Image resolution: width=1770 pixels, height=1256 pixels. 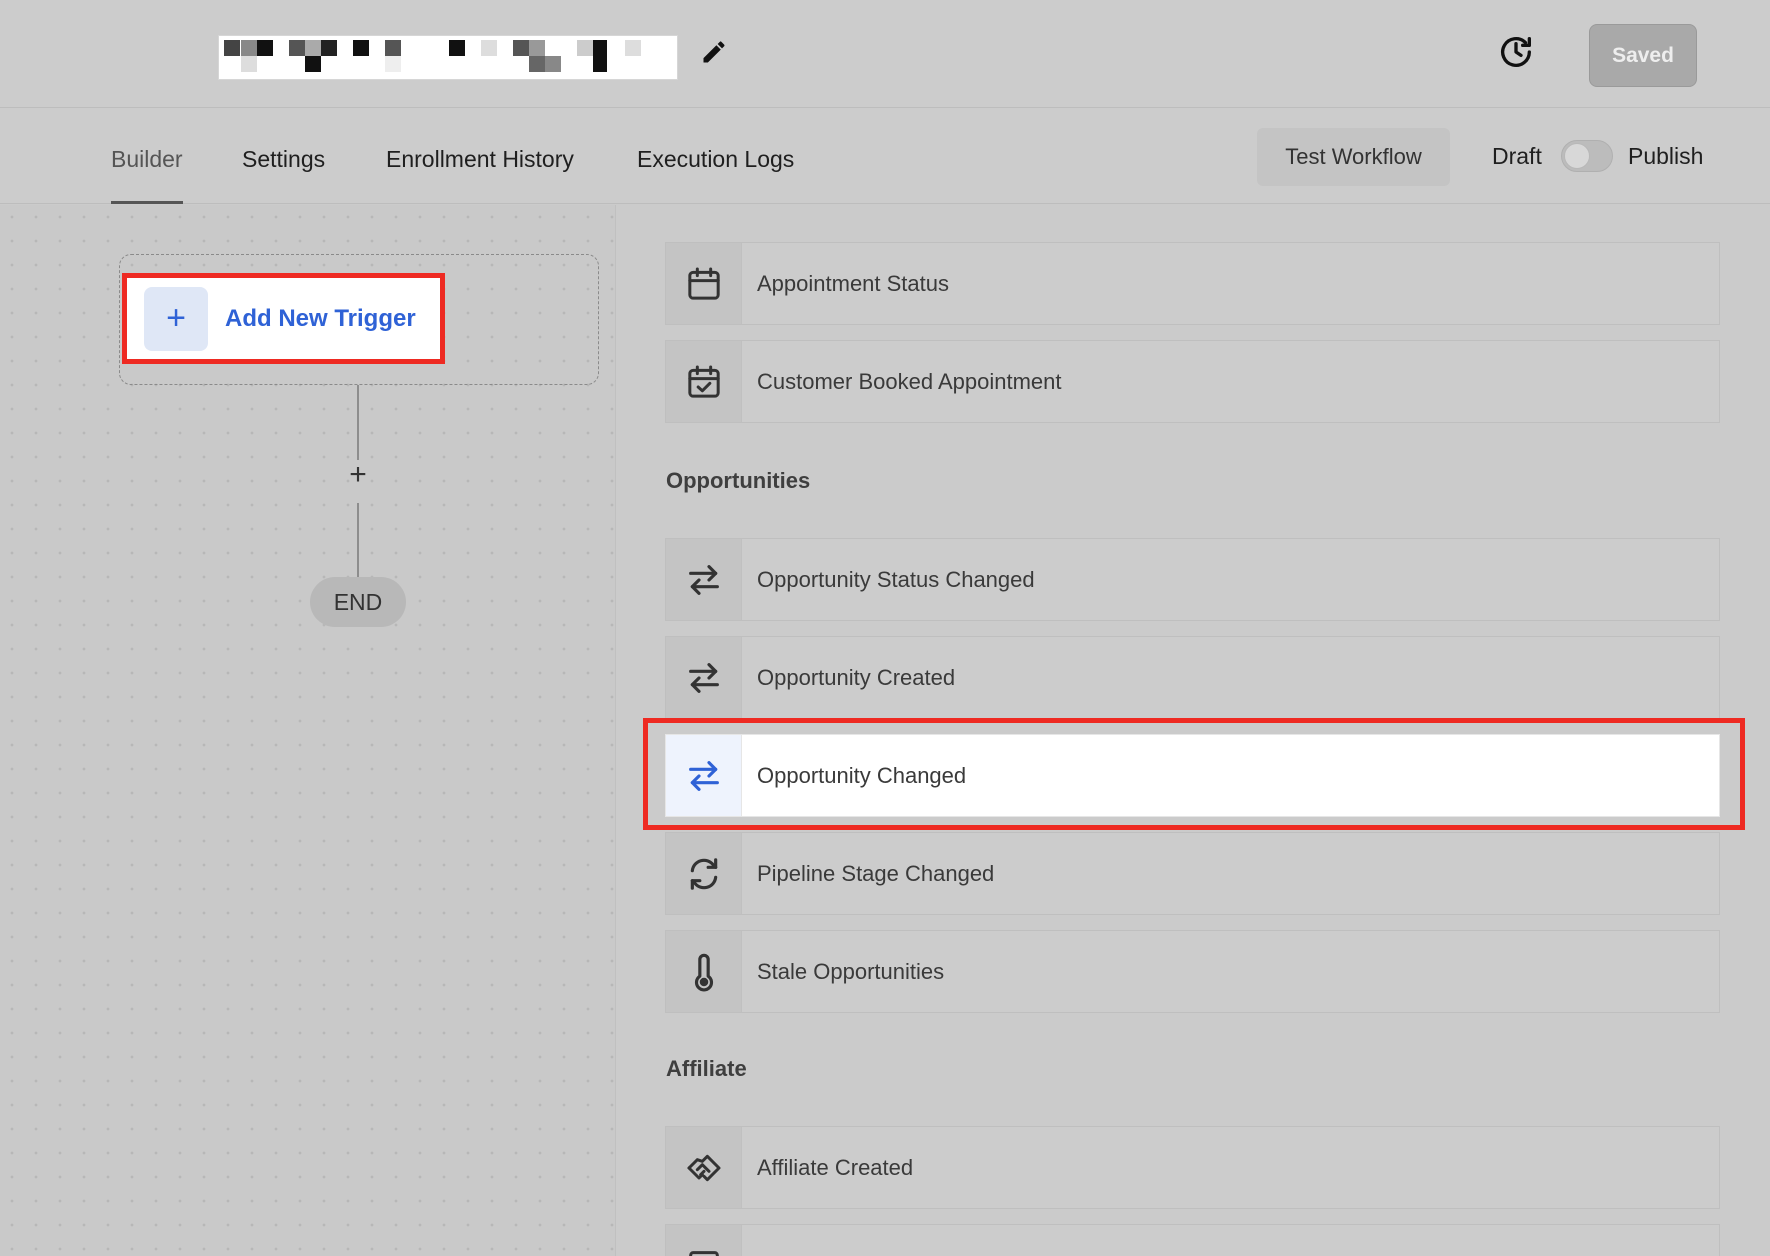 I want to click on handshake-icon, so click(x=704, y=1167).